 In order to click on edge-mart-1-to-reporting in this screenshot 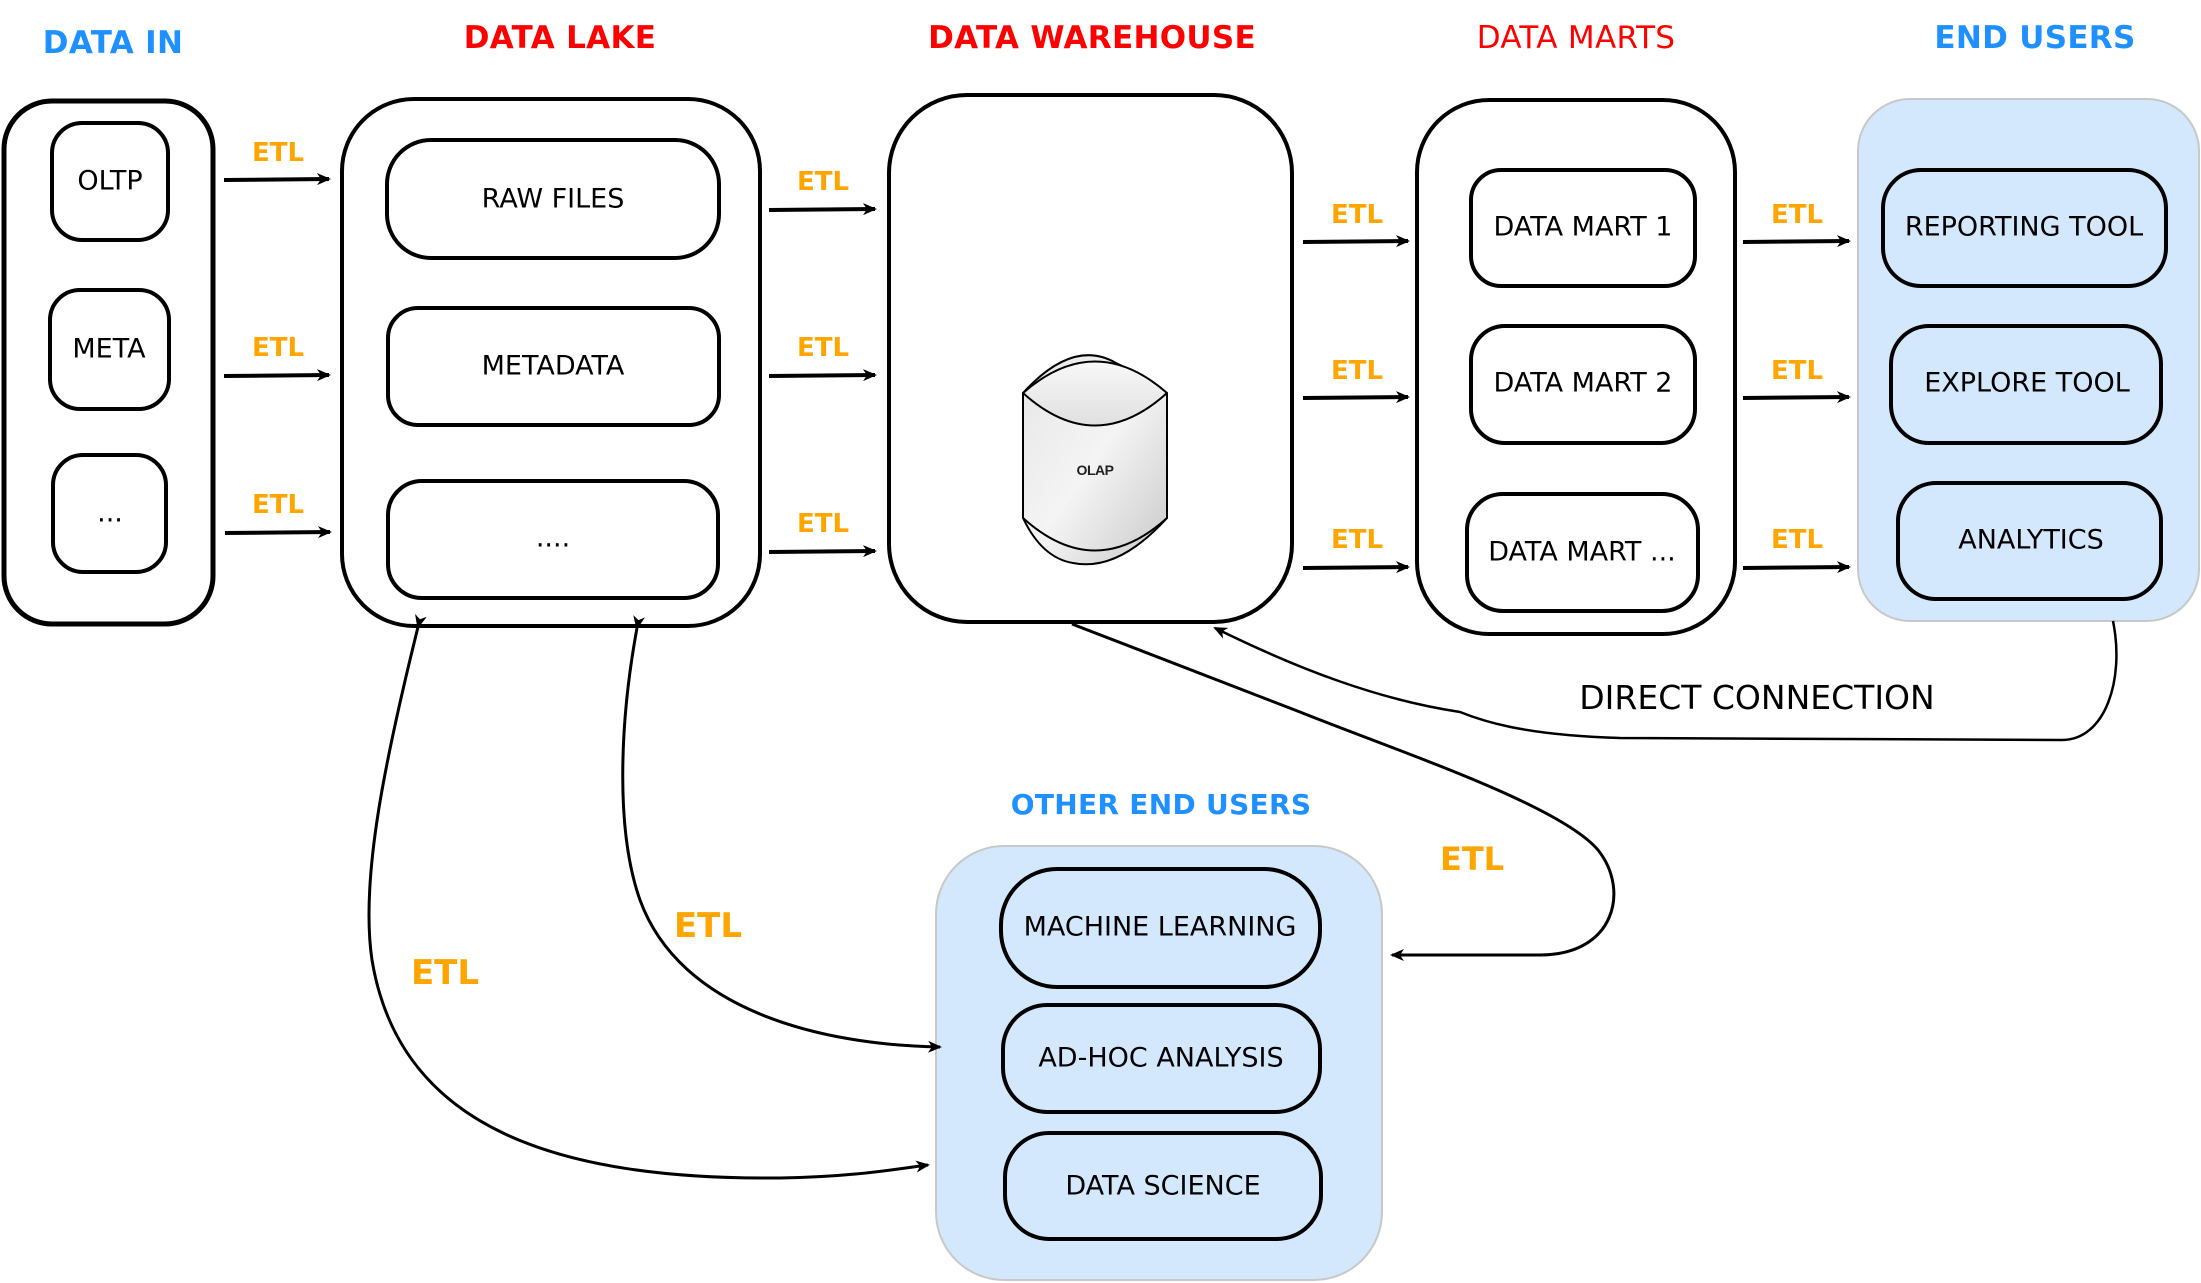, I will do `click(1796, 241)`.